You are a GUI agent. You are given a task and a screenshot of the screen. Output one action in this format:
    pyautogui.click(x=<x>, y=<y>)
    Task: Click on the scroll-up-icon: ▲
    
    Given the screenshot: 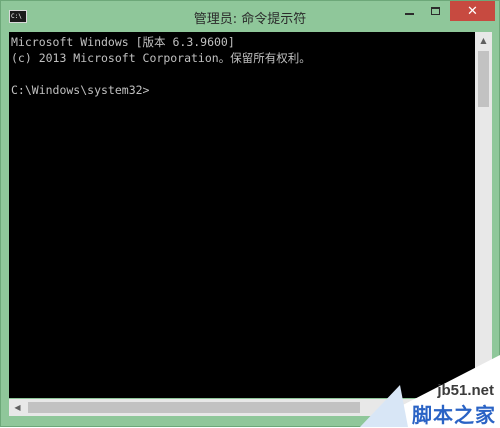 What is the action you would take?
    pyautogui.click(x=483, y=40)
    